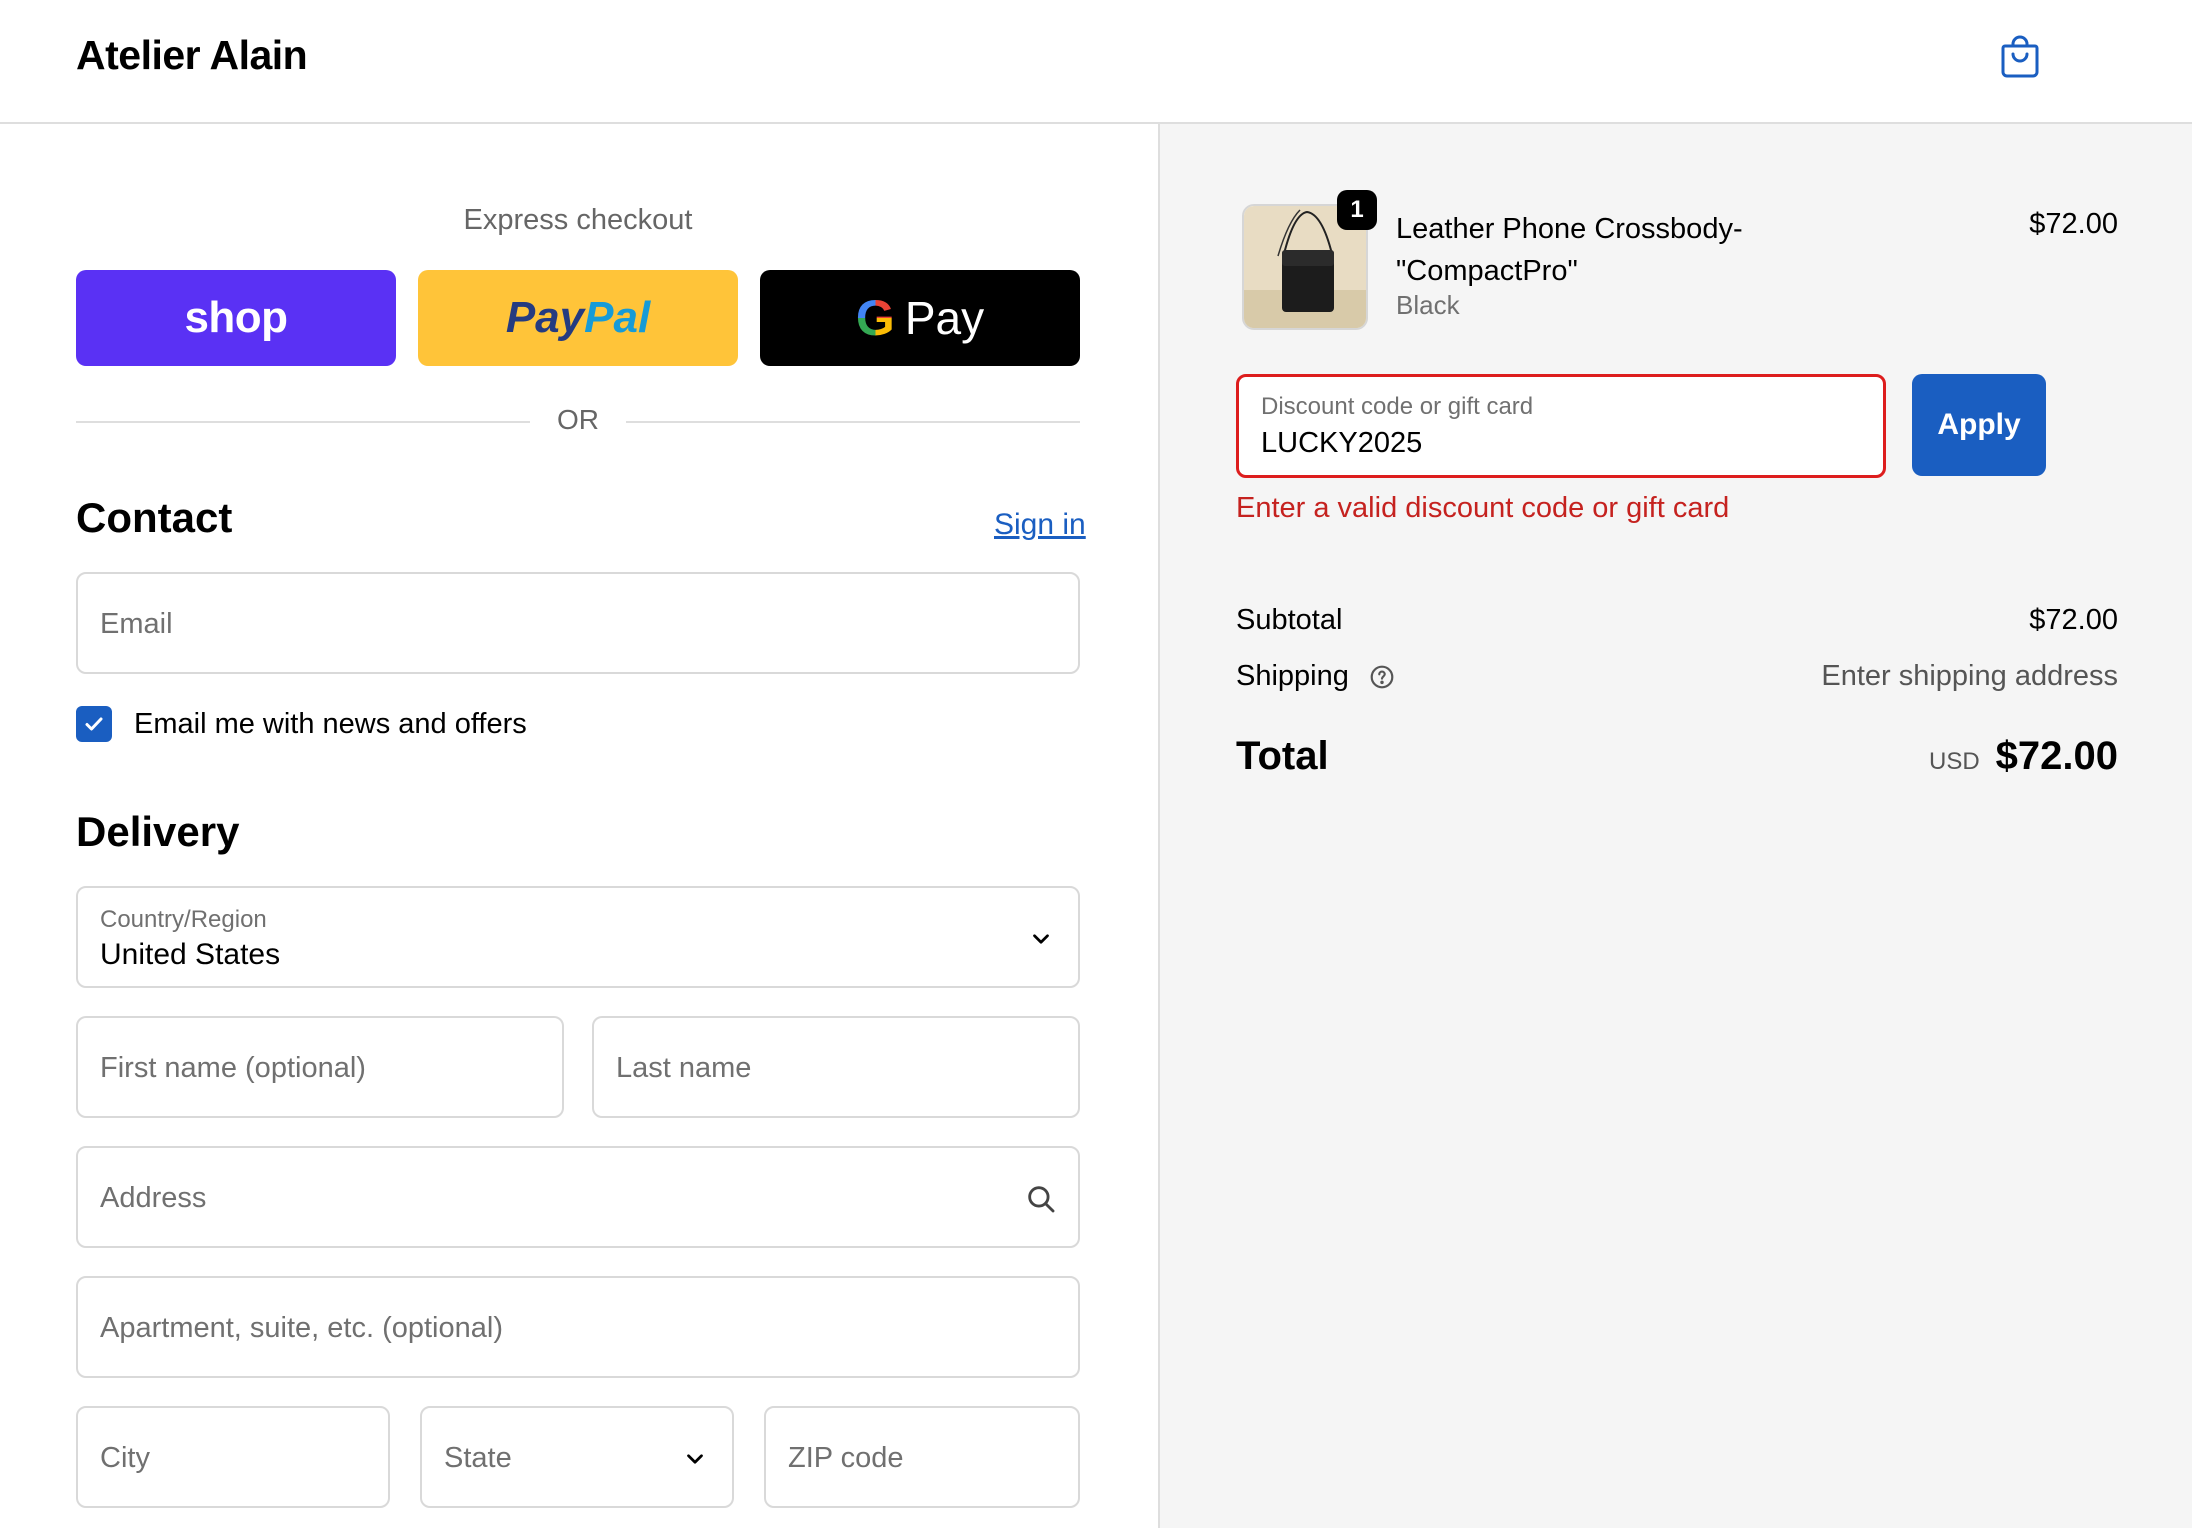 The height and width of the screenshot is (1528, 2192). Describe the element at coordinates (617, 317) in the screenshot. I see `paypal-label-pal: Pal` at that location.